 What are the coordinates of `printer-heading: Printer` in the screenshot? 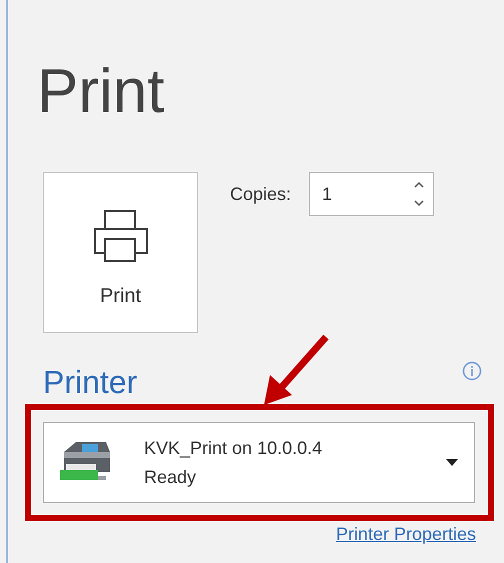 It's located at (90, 382).